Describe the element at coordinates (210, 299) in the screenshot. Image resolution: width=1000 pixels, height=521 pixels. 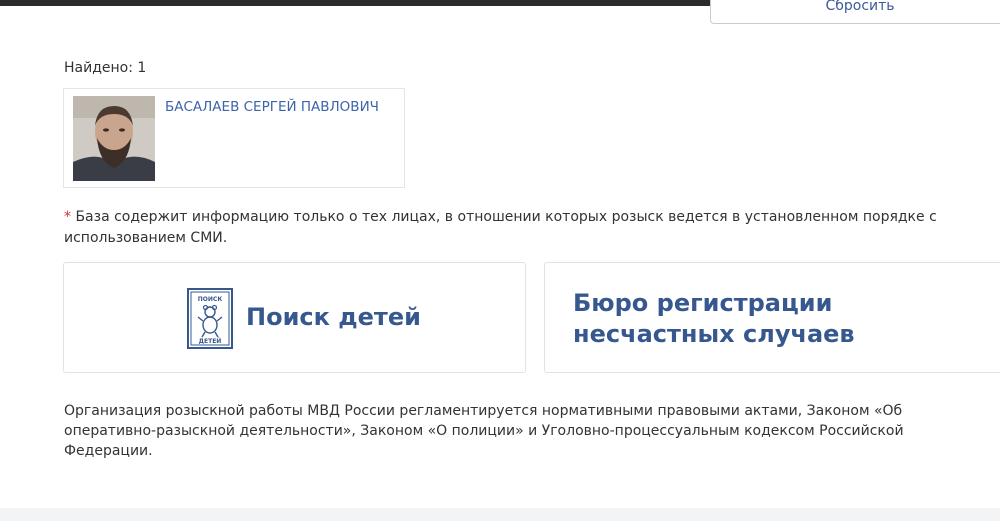
I see `logo-top-text: ПОИСК` at that location.